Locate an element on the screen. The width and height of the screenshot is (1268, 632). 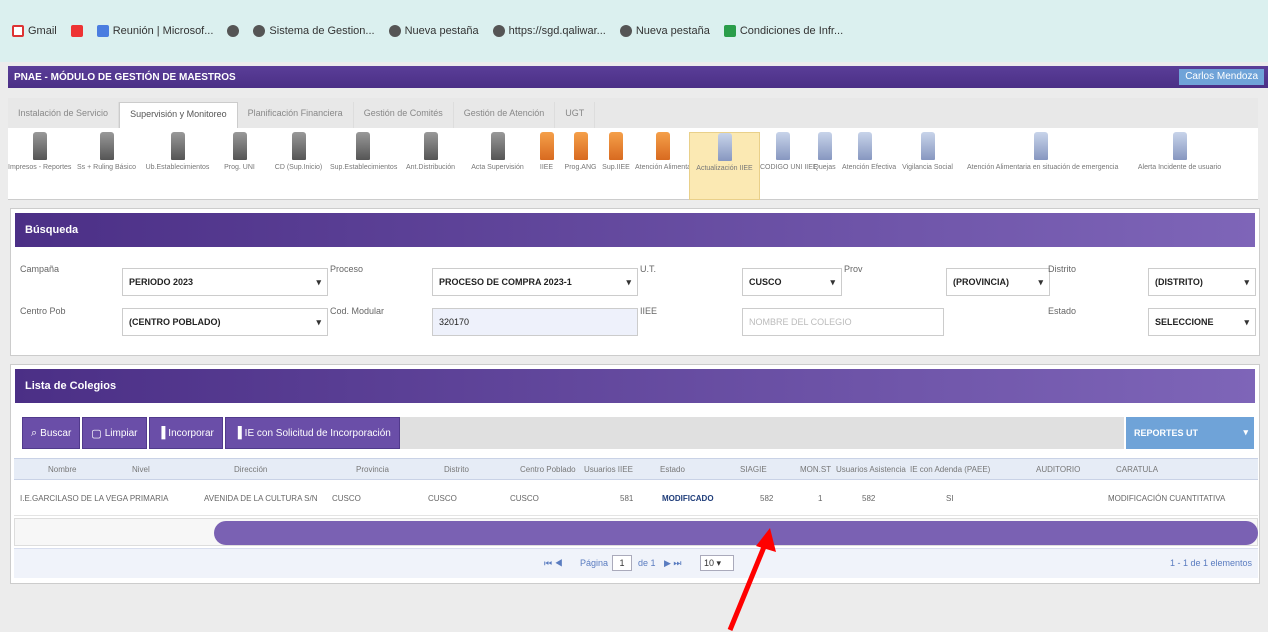
button-row-background is located at coordinates (760, 433).